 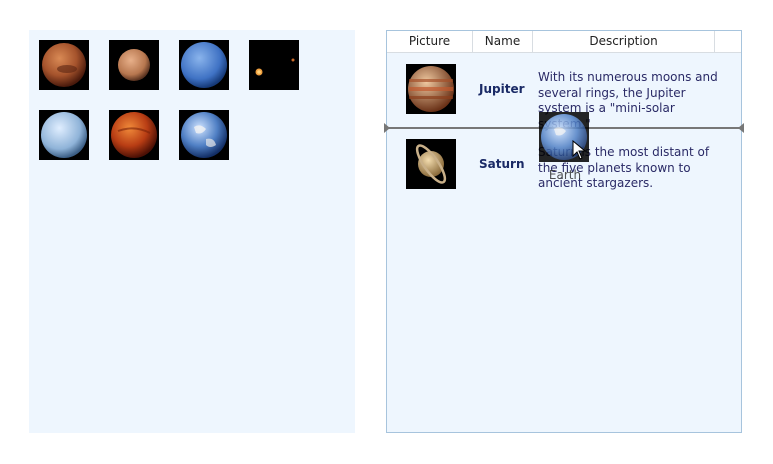 What do you see at coordinates (64, 135) in the screenshot?
I see `uranus-icon` at bounding box center [64, 135].